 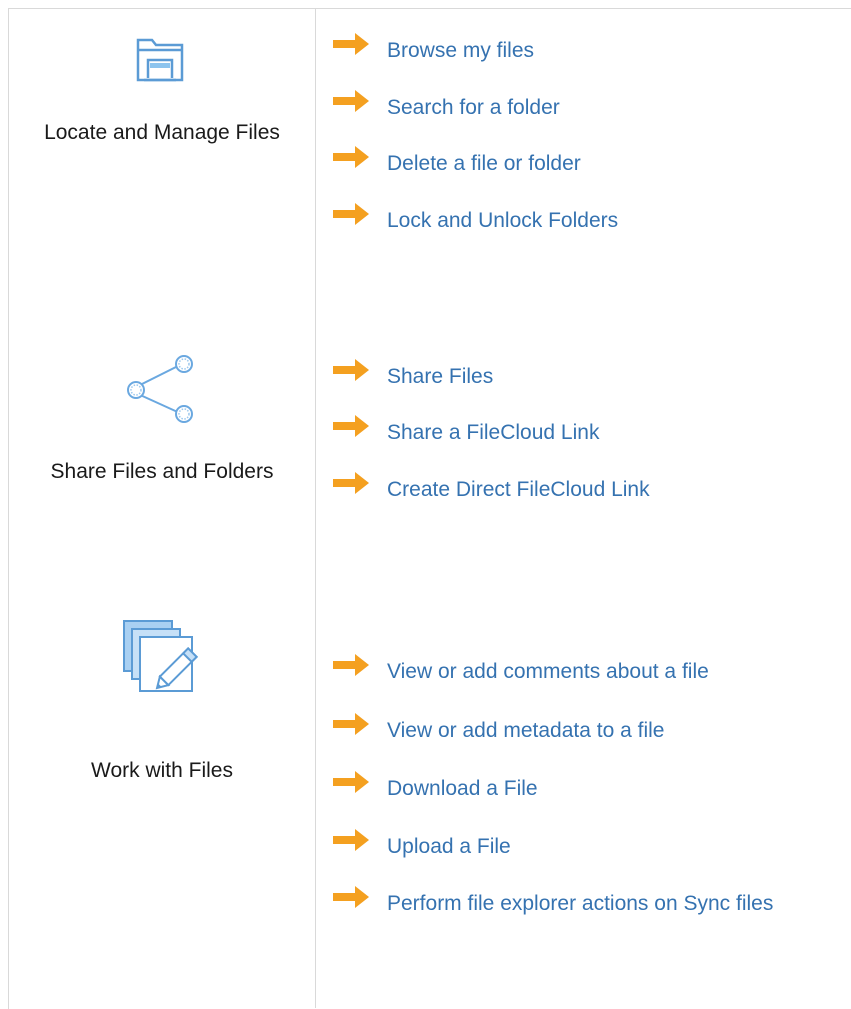 I want to click on folder-icon, so click(x=160, y=61).